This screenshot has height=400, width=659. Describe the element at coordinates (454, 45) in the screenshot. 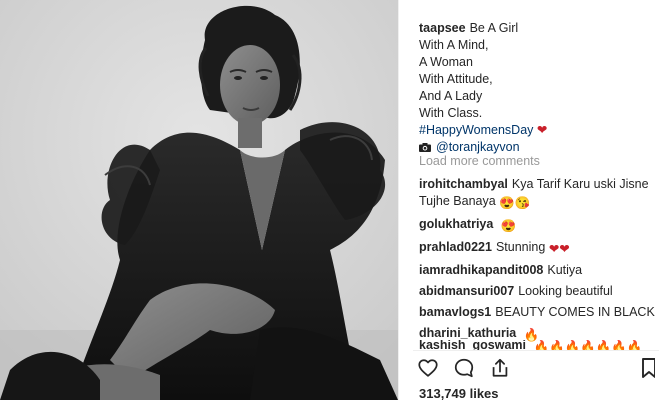

I see `caption-line: With A Mind,` at that location.